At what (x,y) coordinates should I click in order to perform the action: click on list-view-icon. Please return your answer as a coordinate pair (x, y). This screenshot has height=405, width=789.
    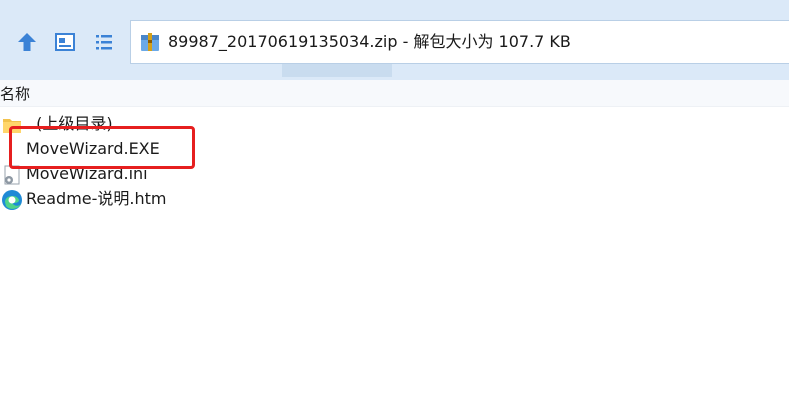
    Looking at the image, I should click on (104, 42).